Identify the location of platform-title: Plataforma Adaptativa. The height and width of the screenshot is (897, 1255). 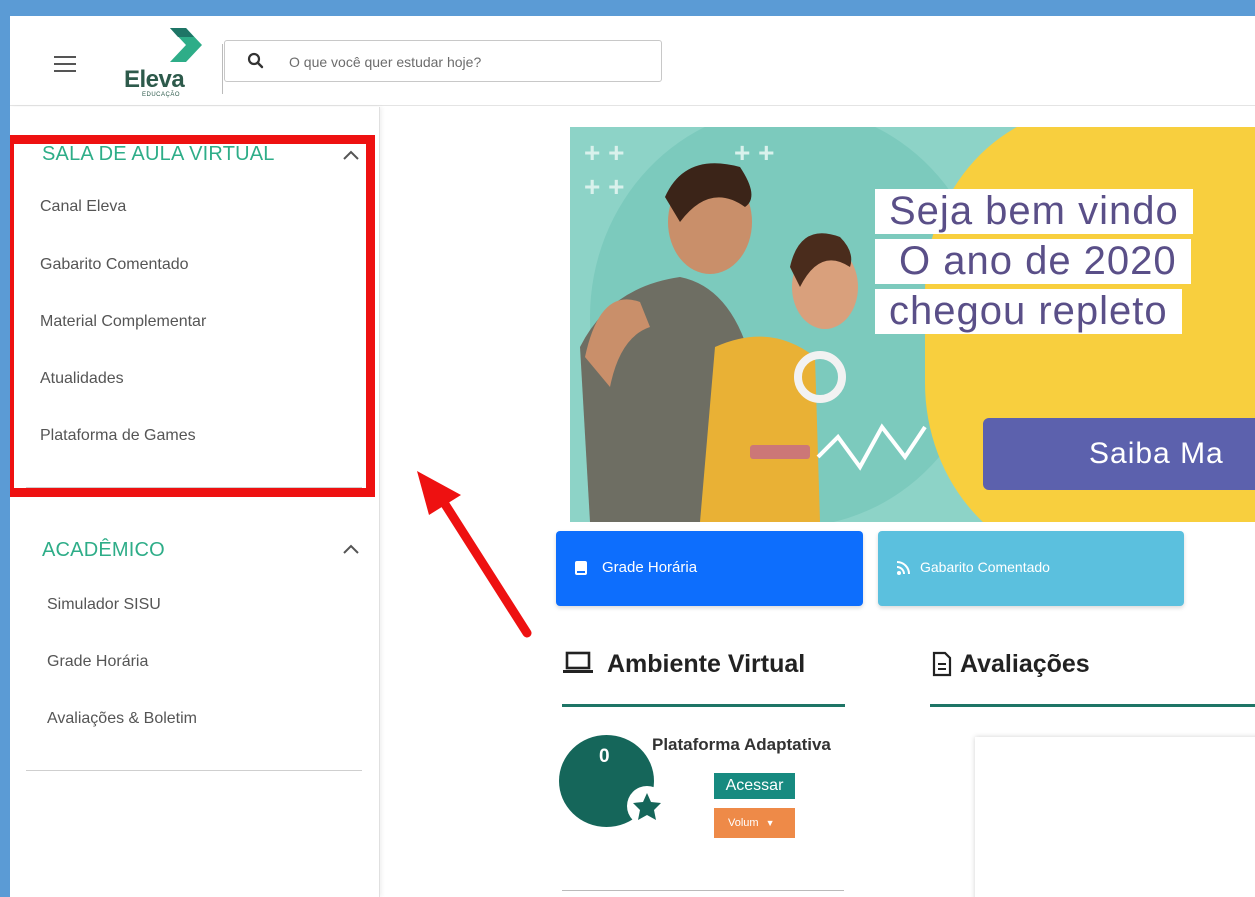
(741, 744).